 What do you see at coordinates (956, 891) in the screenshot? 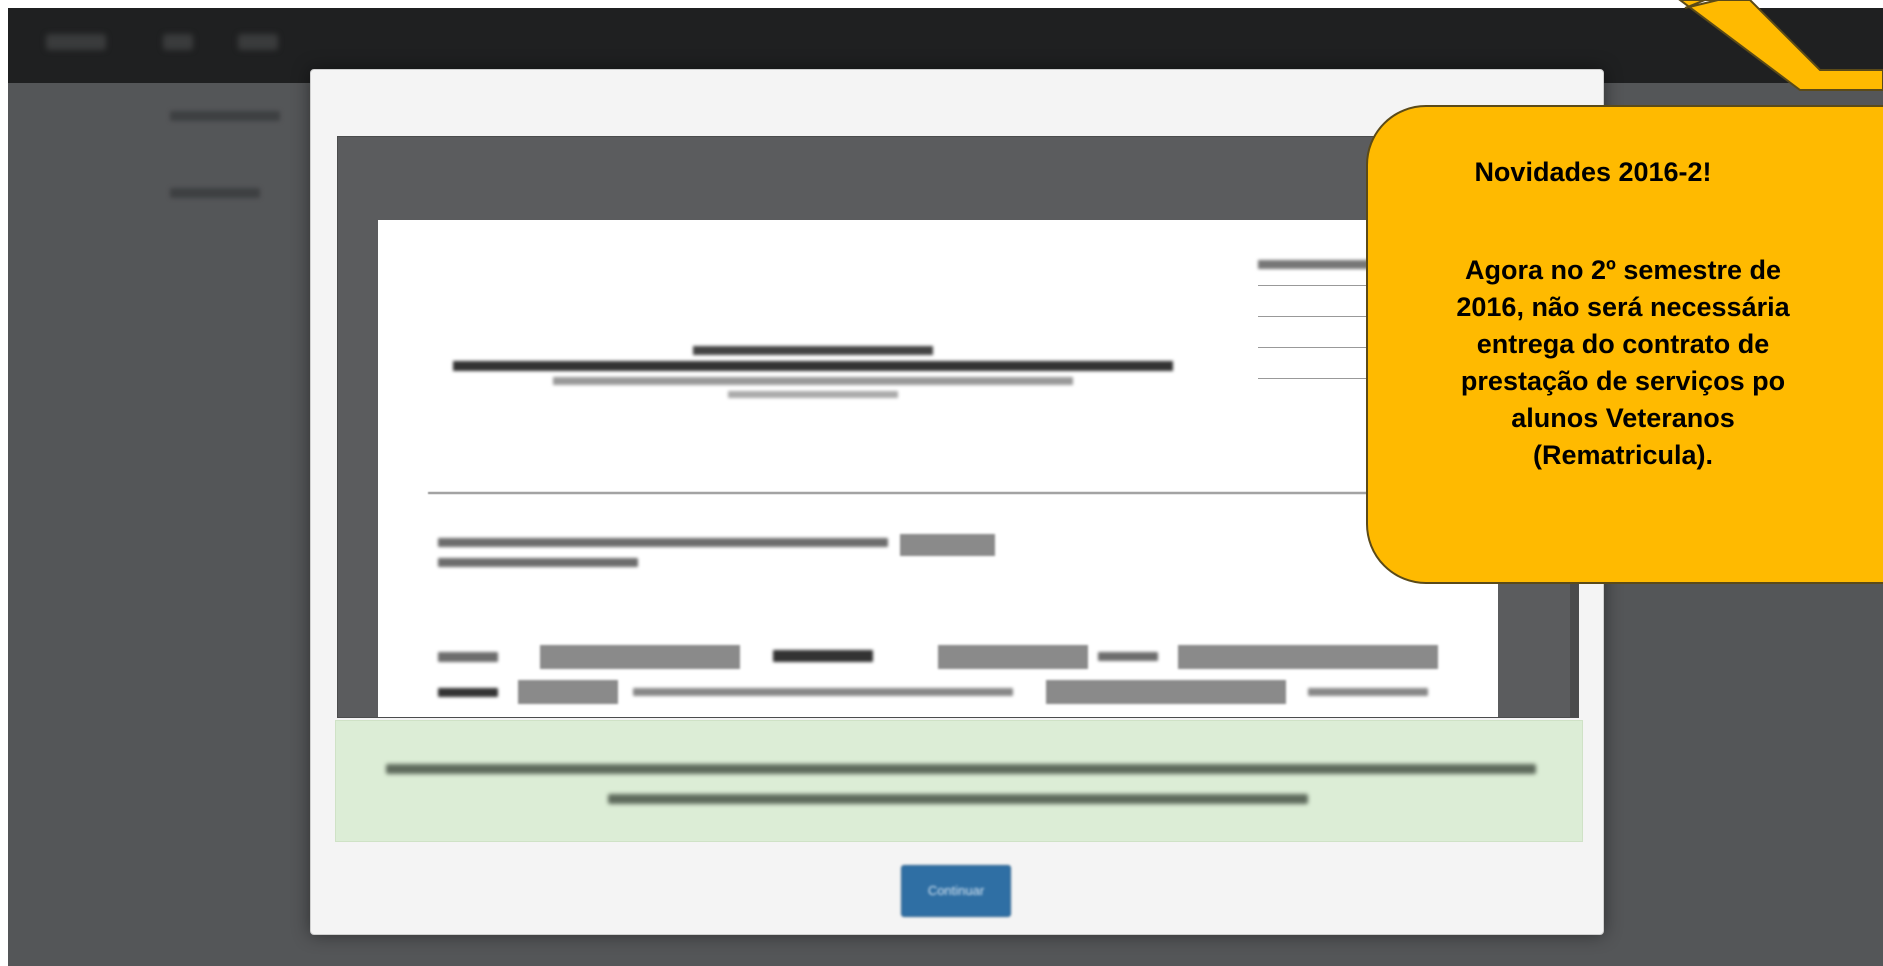
I see `continue-button: Continuar` at bounding box center [956, 891].